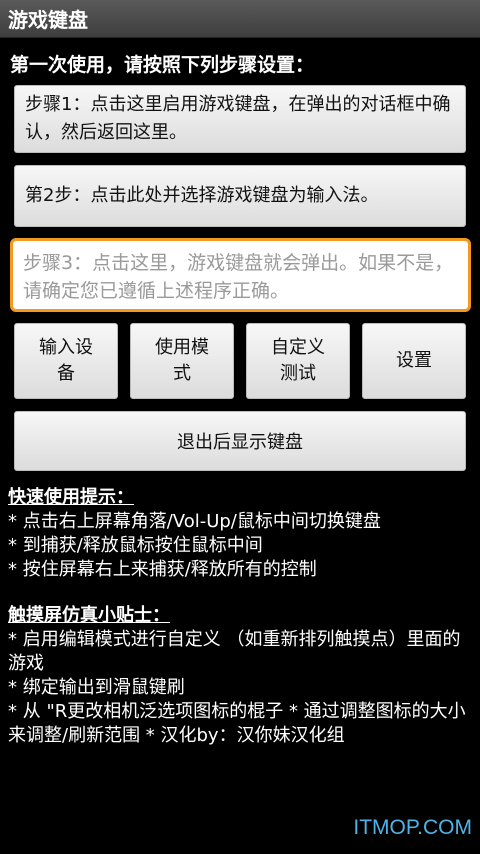 This screenshot has height=854, width=480. What do you see at coordinates (66, 373) in the screenshot?
I see `input-device-label-line2: 备` at bounding box center [66, 373].